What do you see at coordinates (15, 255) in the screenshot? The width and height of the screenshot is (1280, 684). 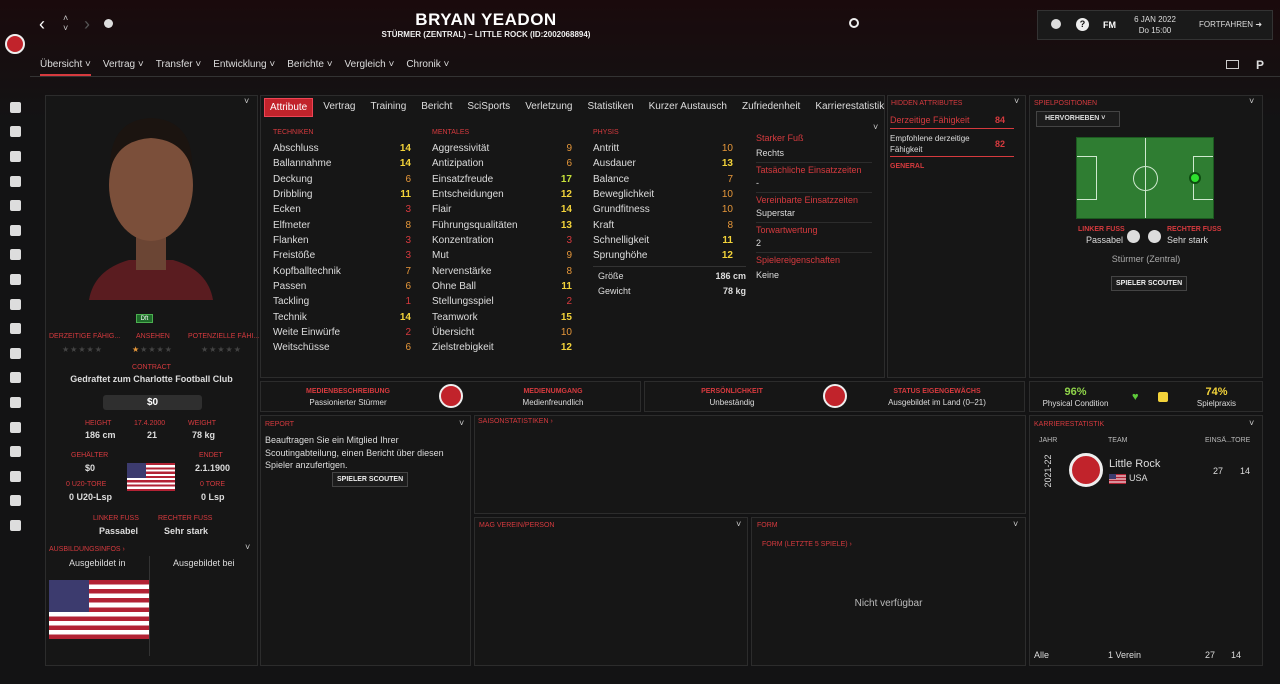 I see `staff-icon` at bounding box center [15, 255].